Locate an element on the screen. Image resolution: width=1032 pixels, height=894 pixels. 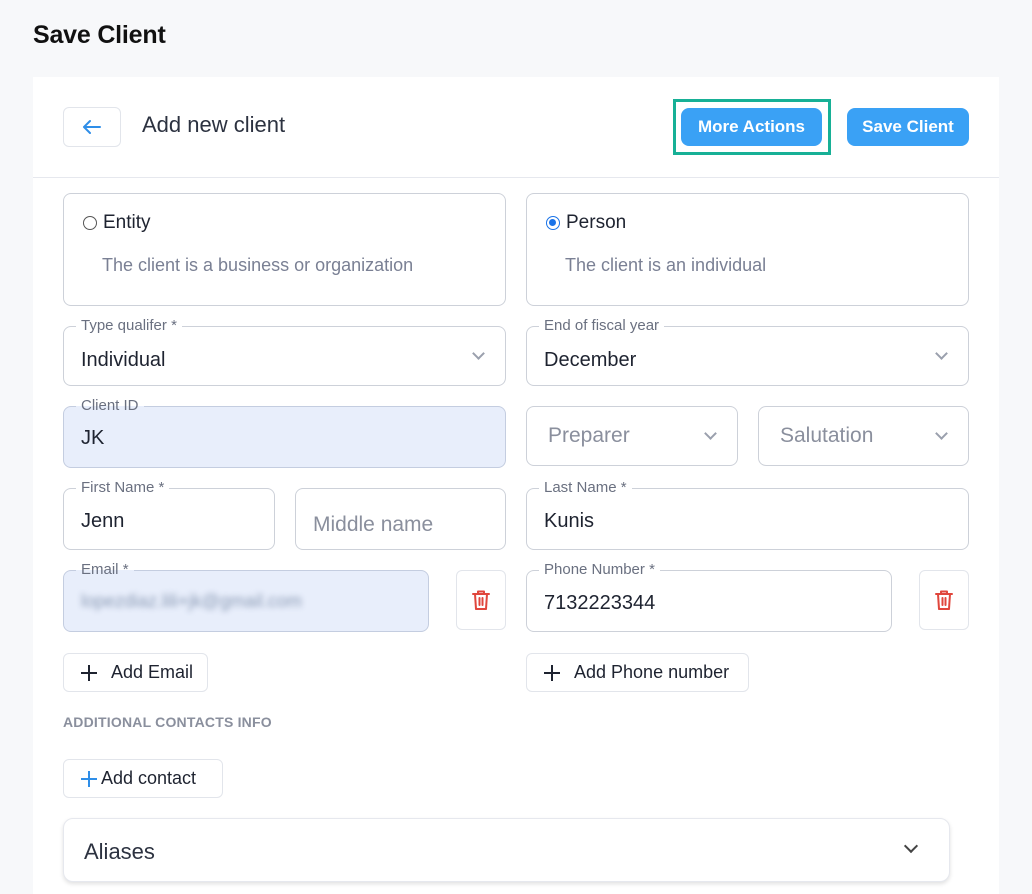
first-name-label: First Name * is located at coordinates (123, 488).